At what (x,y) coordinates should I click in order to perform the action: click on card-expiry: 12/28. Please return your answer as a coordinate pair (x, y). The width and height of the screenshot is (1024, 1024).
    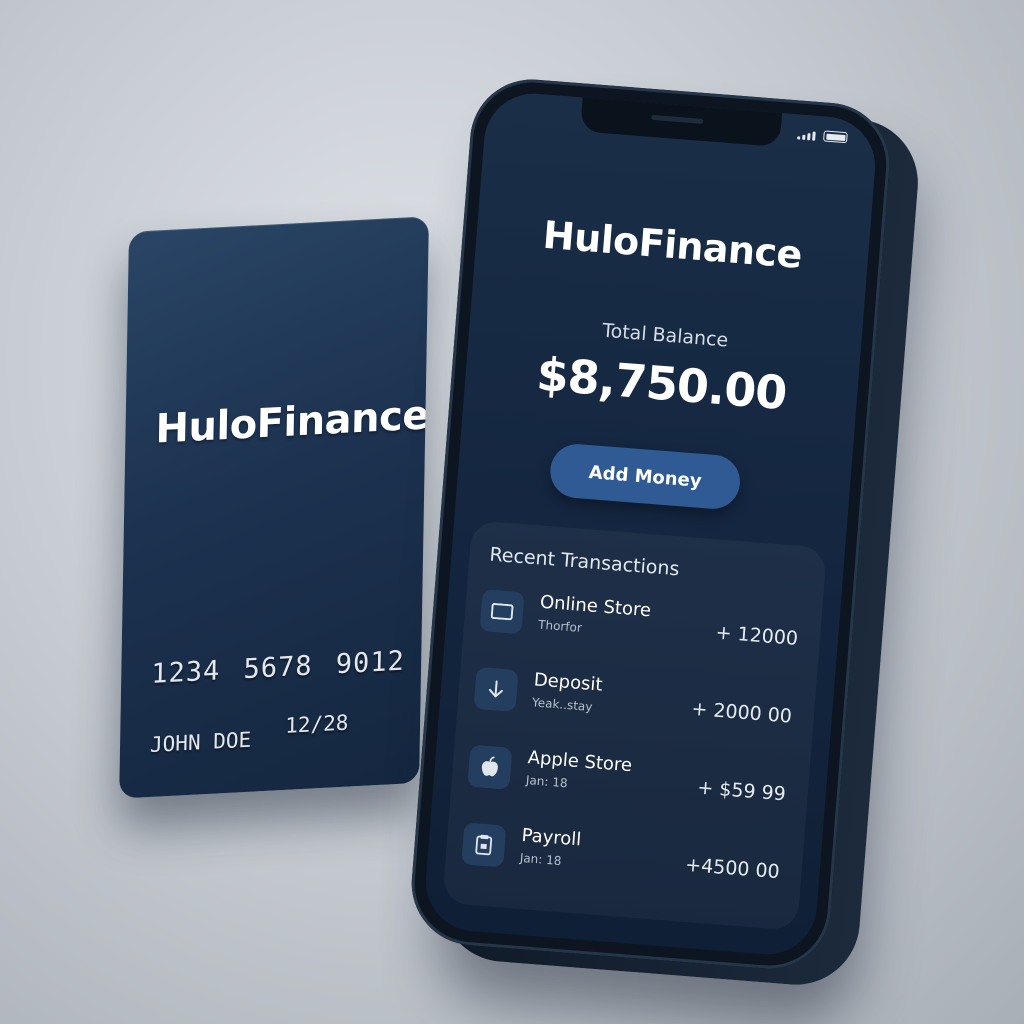
    Looking at the image, I should click on (317, 724).